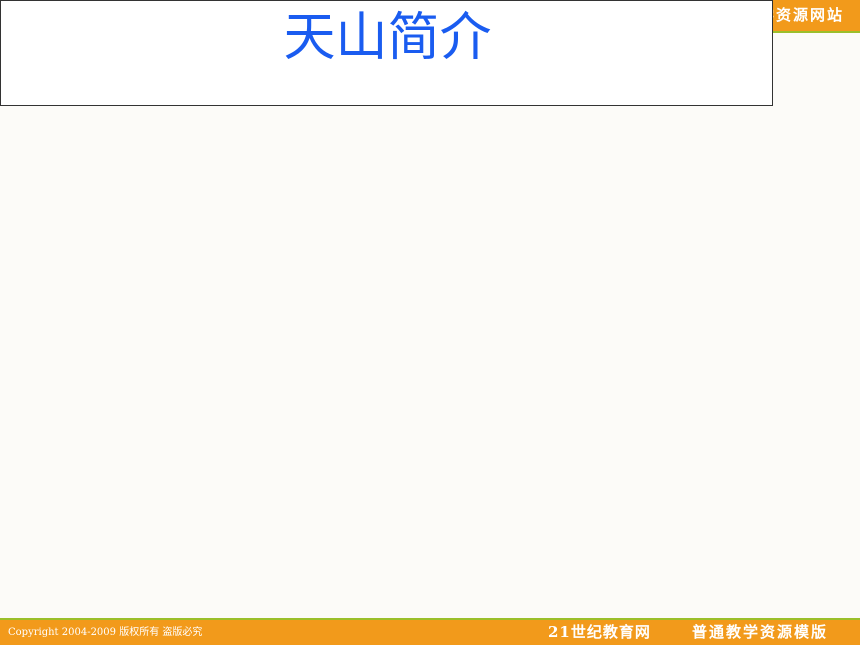  I want to click on copyright-text: Copyright 2004-2009 版权所有 盗版必究, so click(105, 632).